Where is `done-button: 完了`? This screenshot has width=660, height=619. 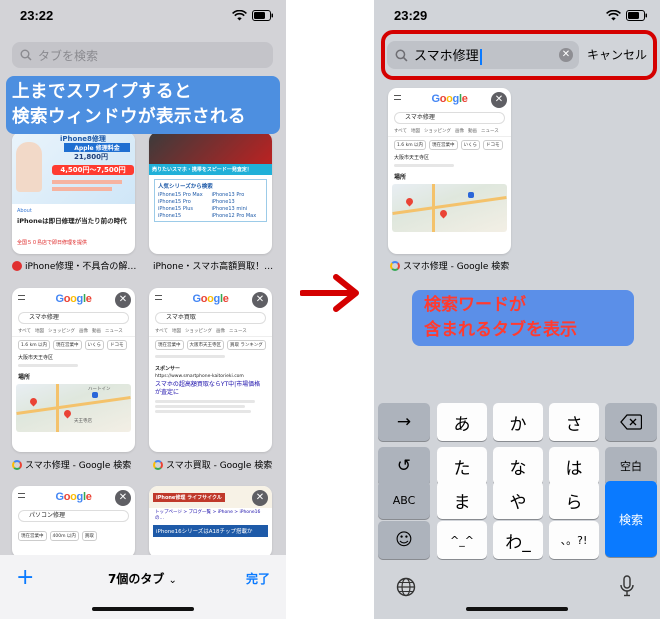 done-button: 完了 is located at coordinates (258, 578).